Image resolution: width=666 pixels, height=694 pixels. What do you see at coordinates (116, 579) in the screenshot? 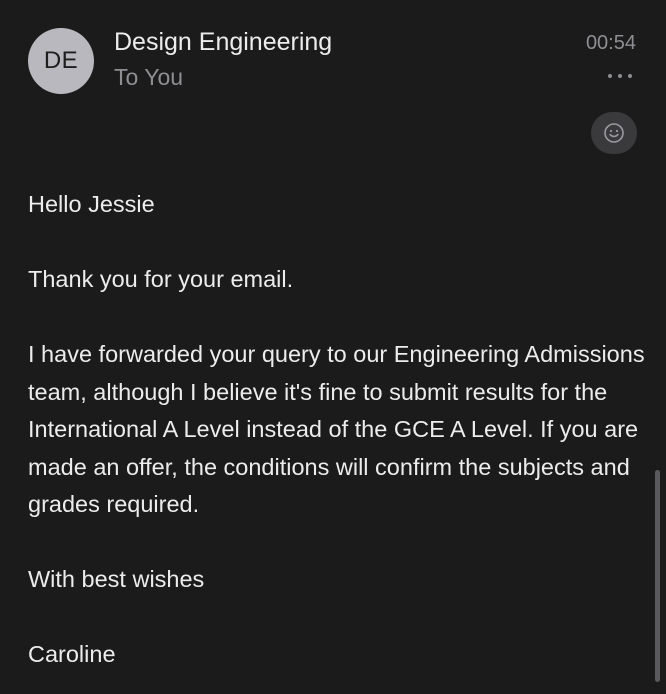
I see `message-sign-off: With best wishes` at bounding box center [116, 579].